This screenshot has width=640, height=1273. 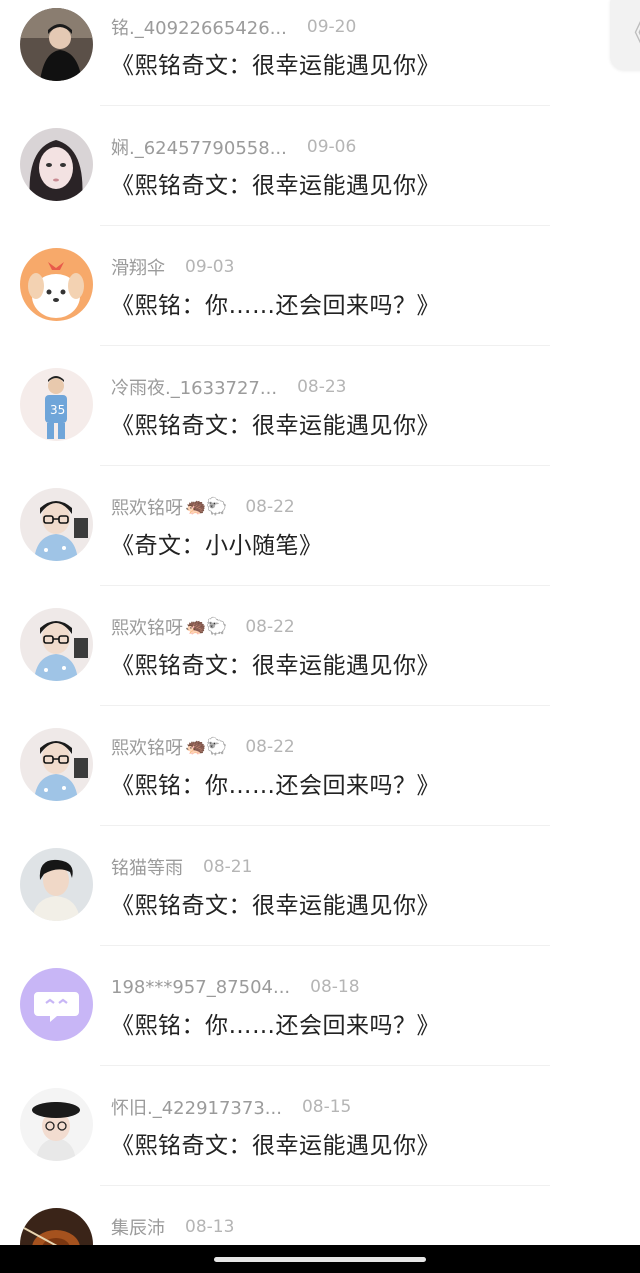 What do you see at coordinates (331, 27) in the screenshot?
I see `comment-date: 09-20` at bounding box center [331, 27].